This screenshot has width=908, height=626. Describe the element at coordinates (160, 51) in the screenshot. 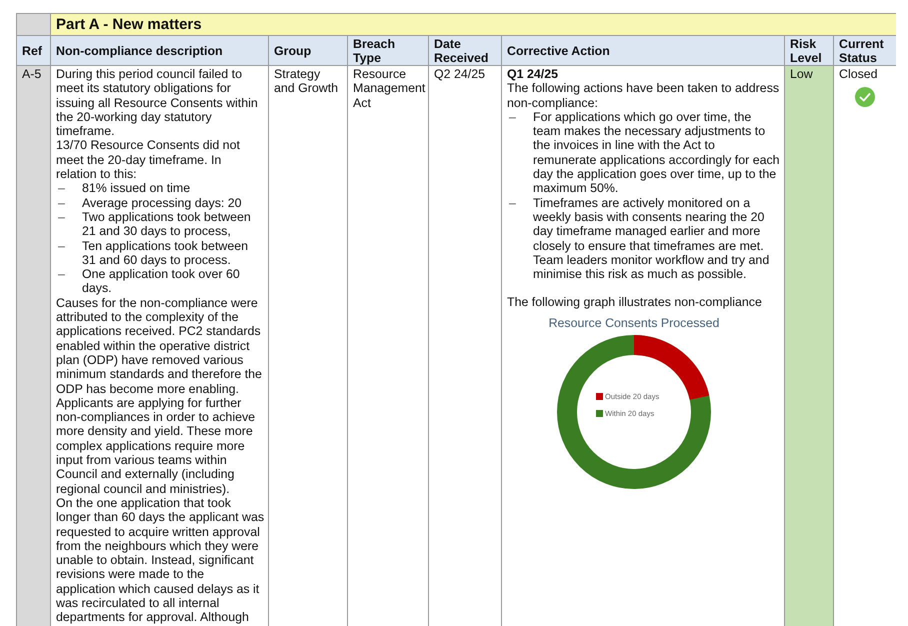

I see `column-header: Non-compliance description` at that location.